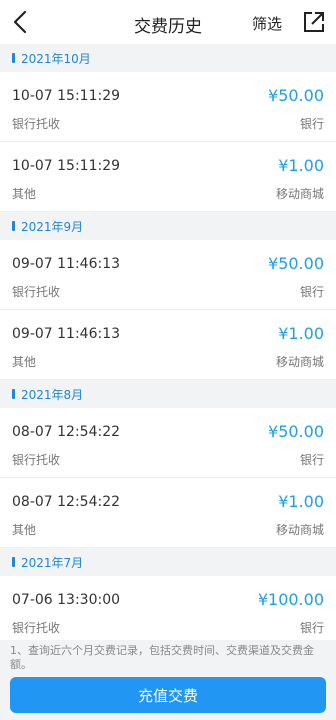 This screenshot has height=720, width=336. Describe the element at coordinates (168, 562) in the screenshot. I see `month-header: 2021年7月` at that location.